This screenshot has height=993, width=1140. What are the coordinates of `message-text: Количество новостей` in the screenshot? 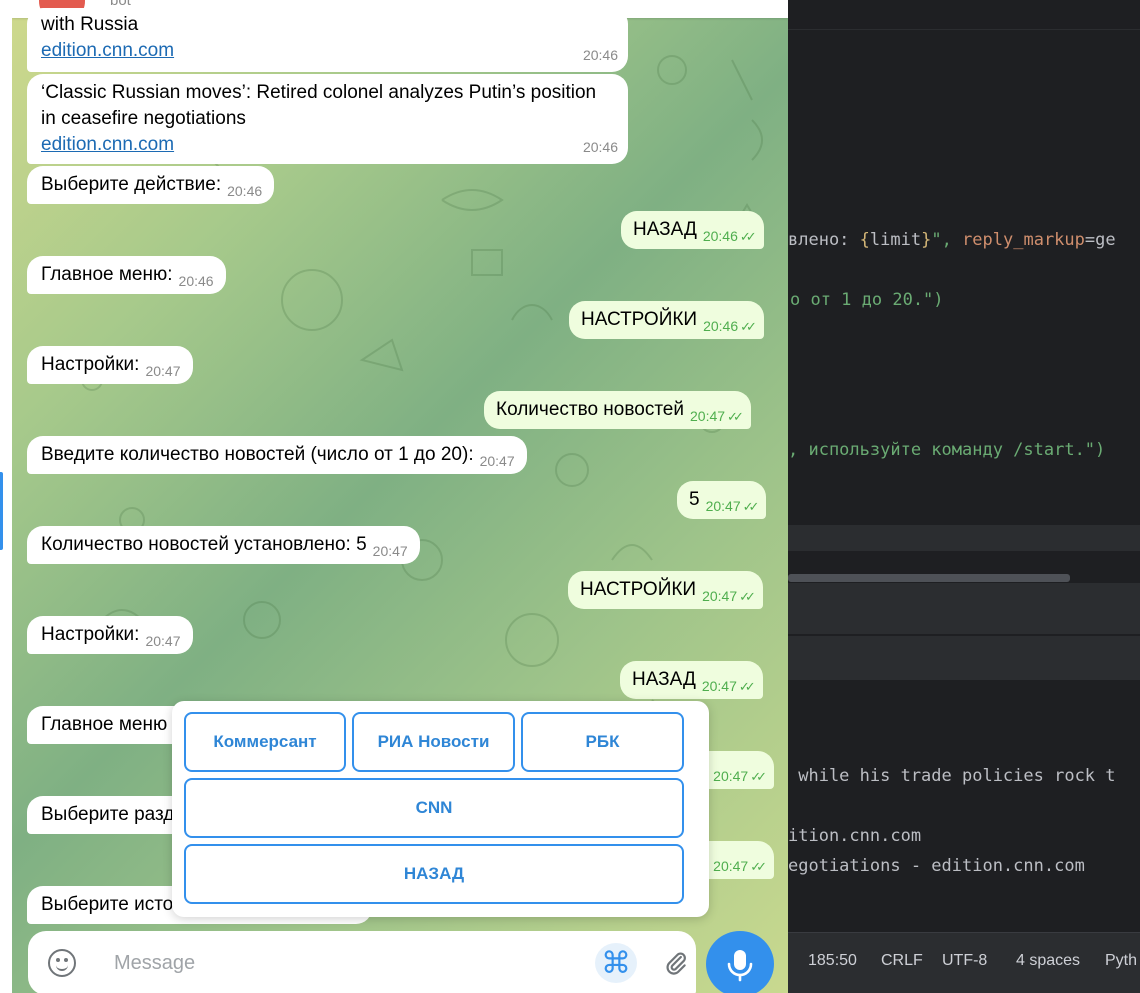 It's located at (590, 409).